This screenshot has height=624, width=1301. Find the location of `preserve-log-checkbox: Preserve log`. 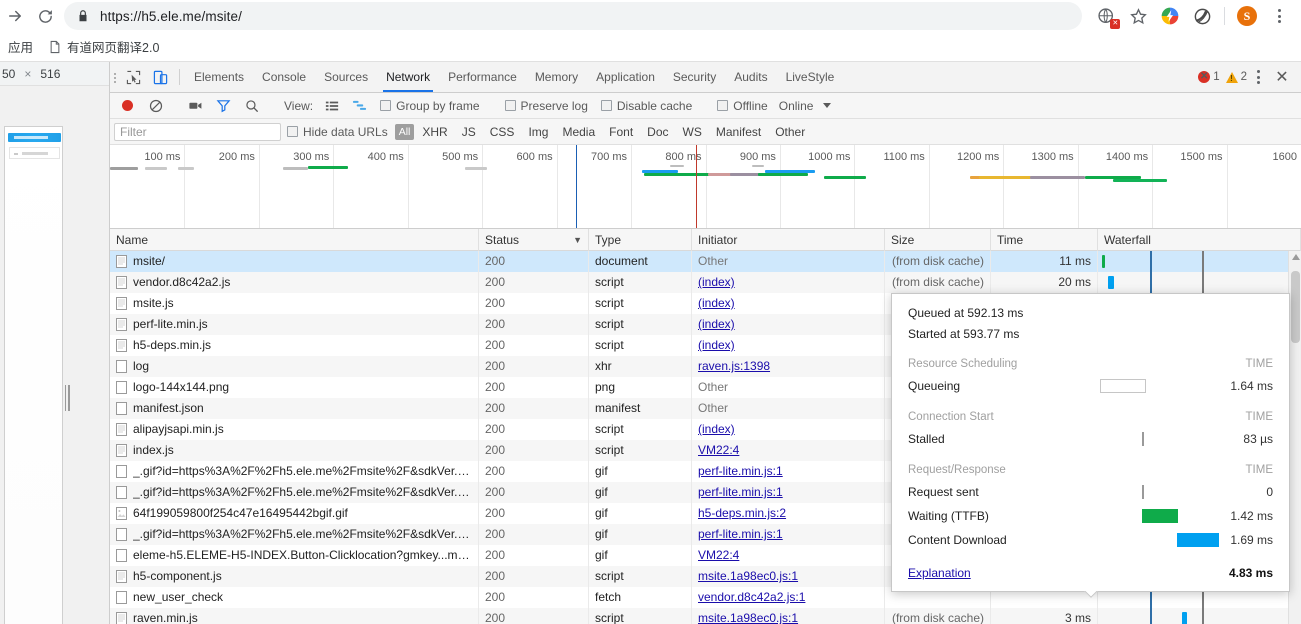

preserve-log-checkbox: Preserve log is located at coordinates (546, 106).